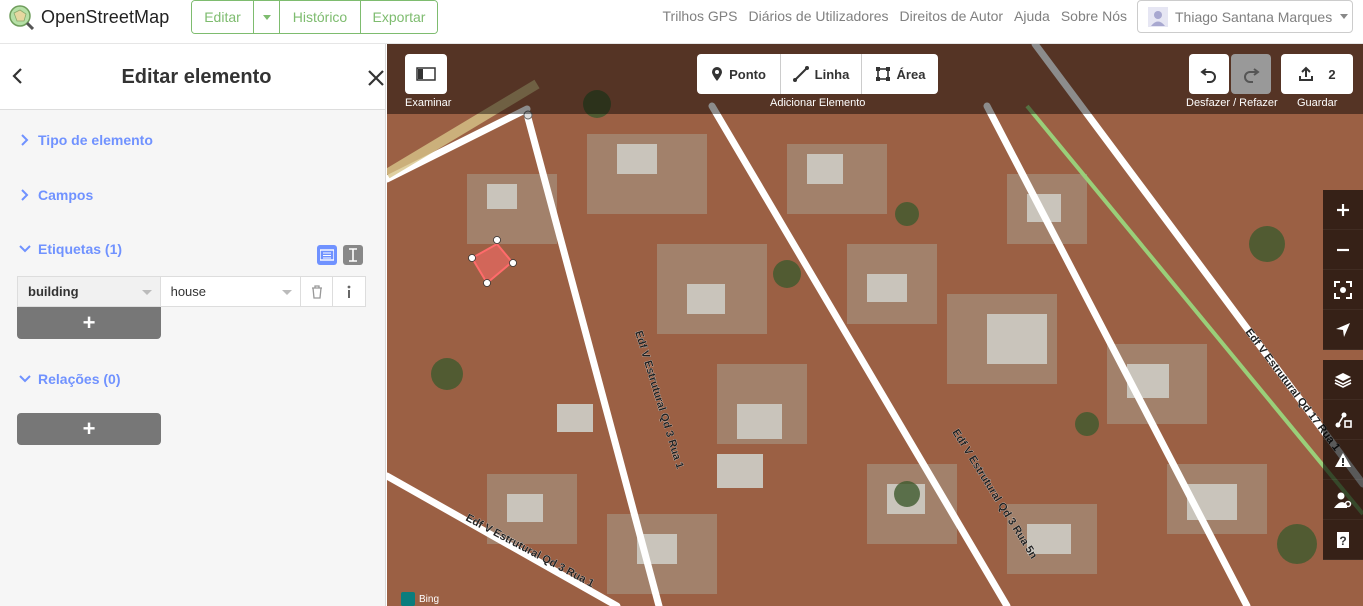  Describe the element at coordinates (188, 291) in the screenshot. I see `tag-value-value: house` at that location.